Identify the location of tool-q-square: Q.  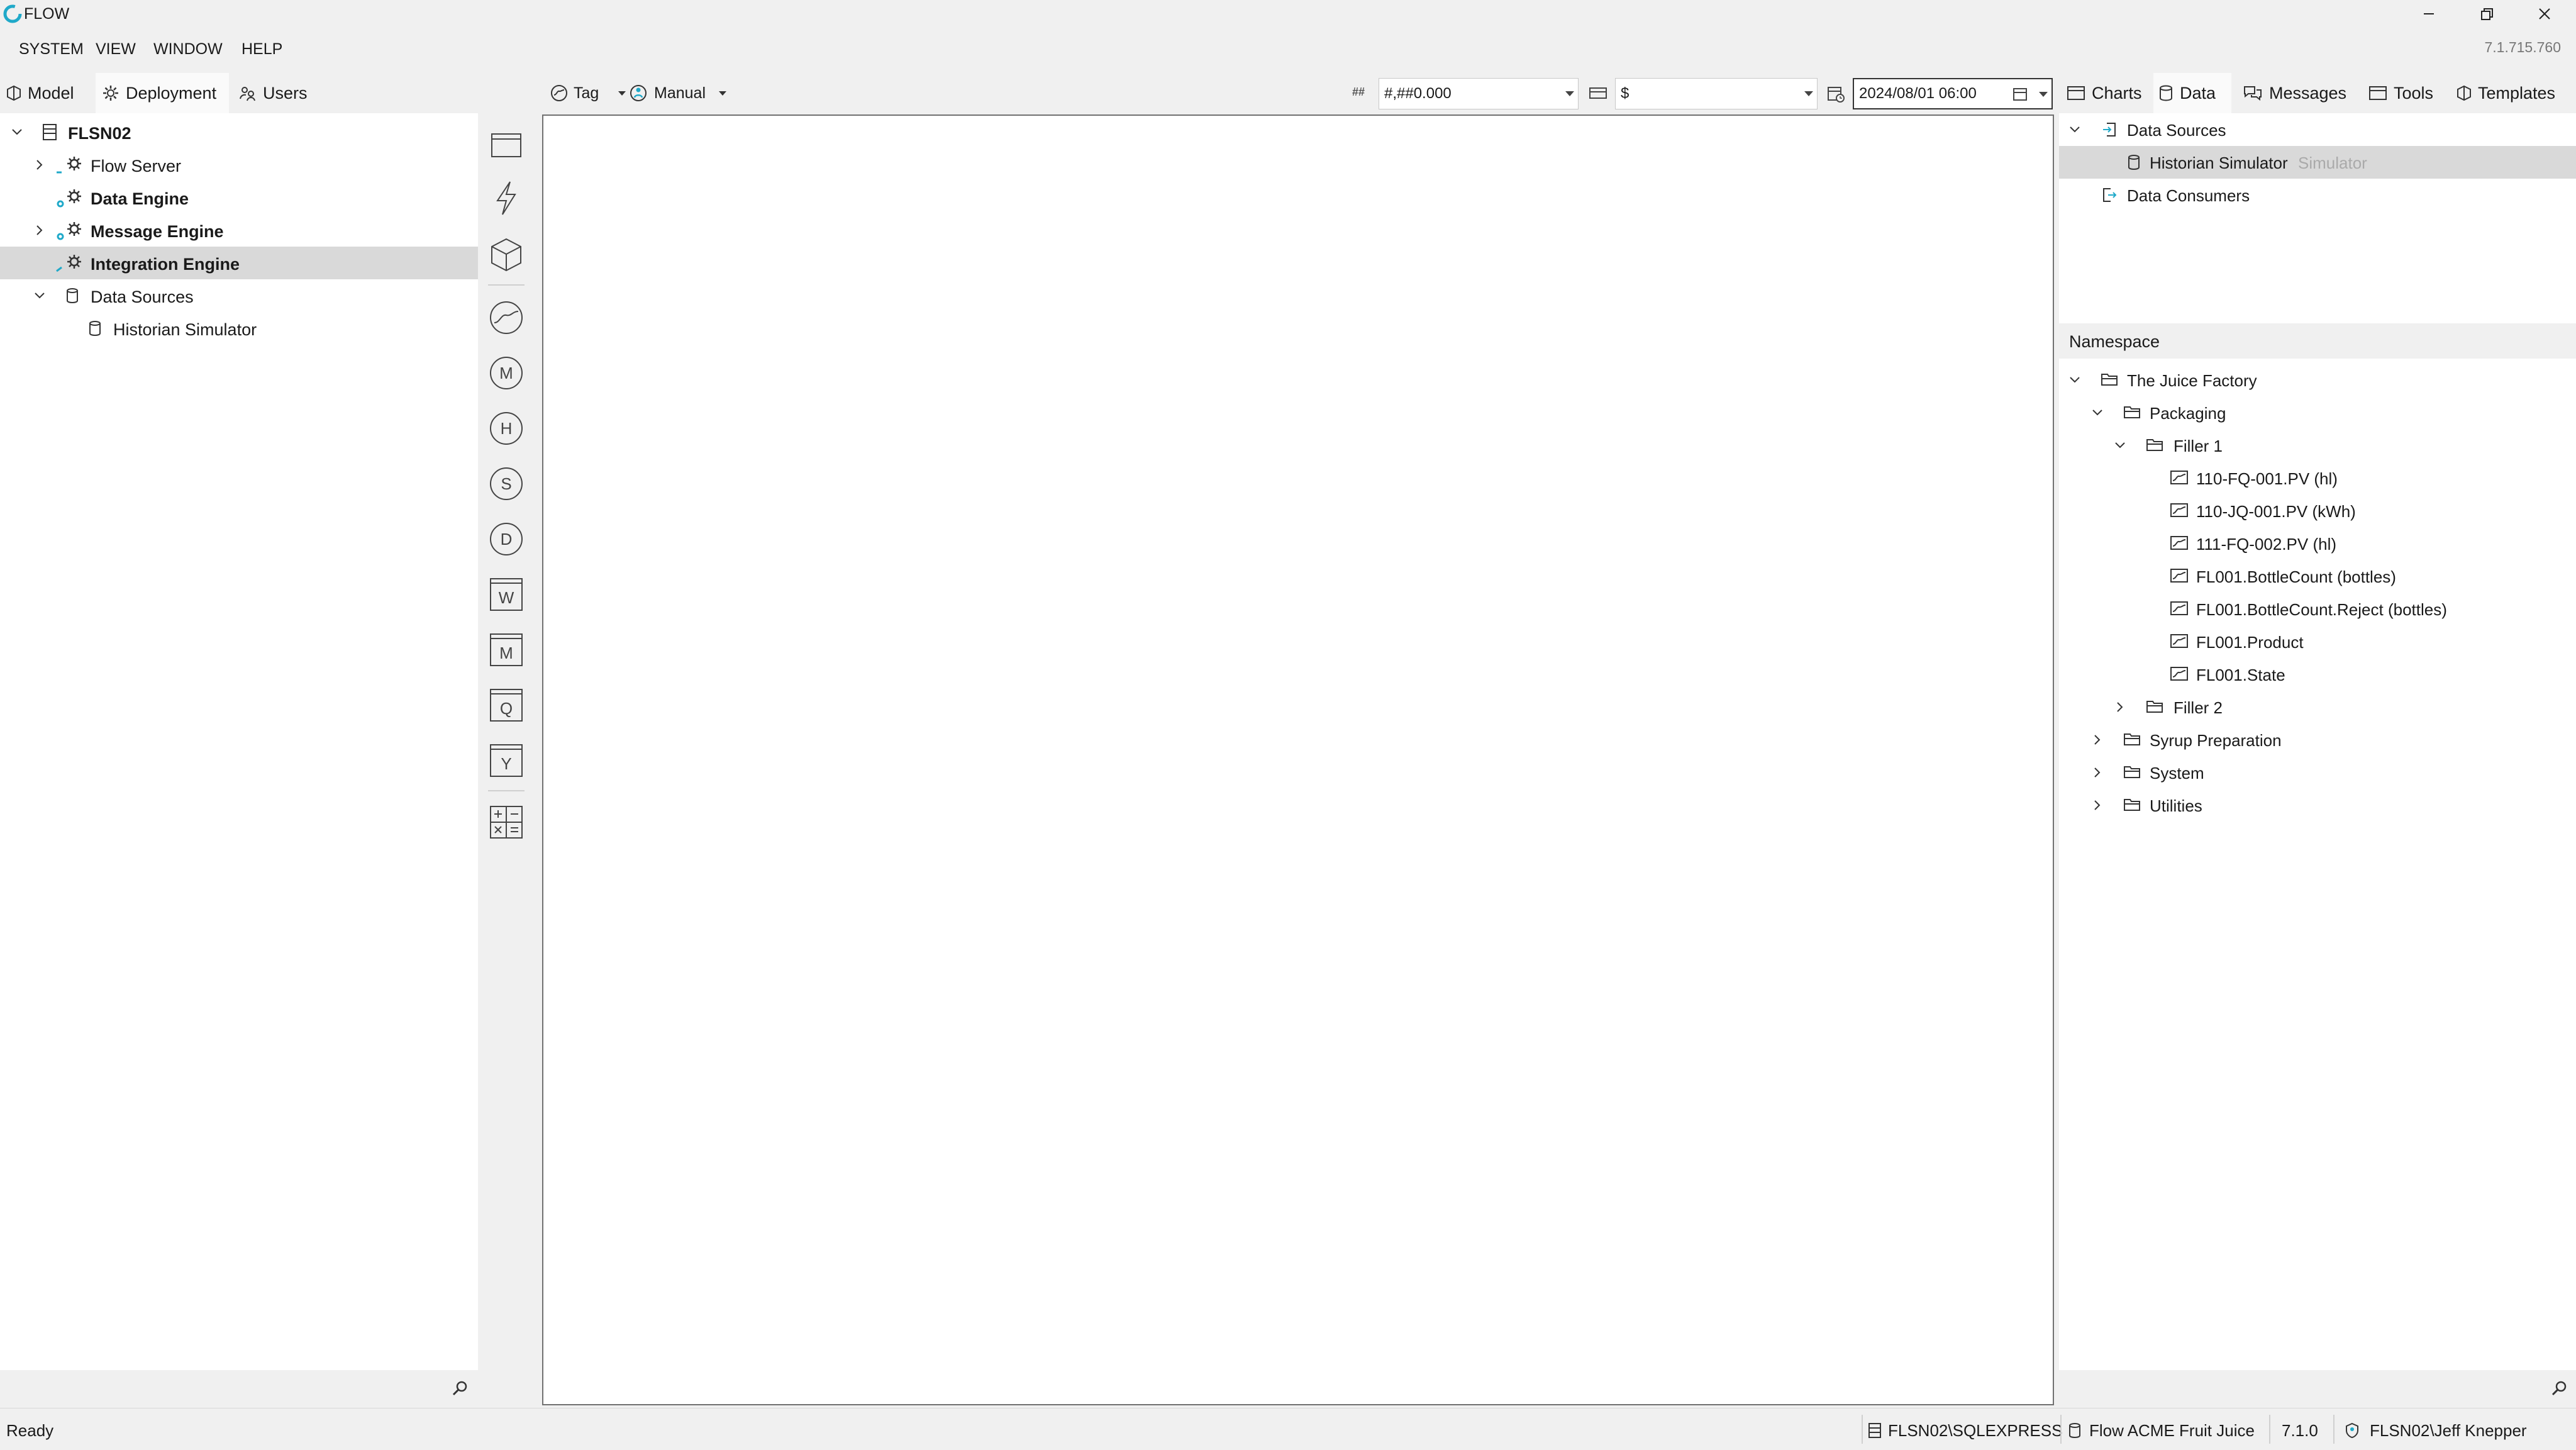
(506, 705).